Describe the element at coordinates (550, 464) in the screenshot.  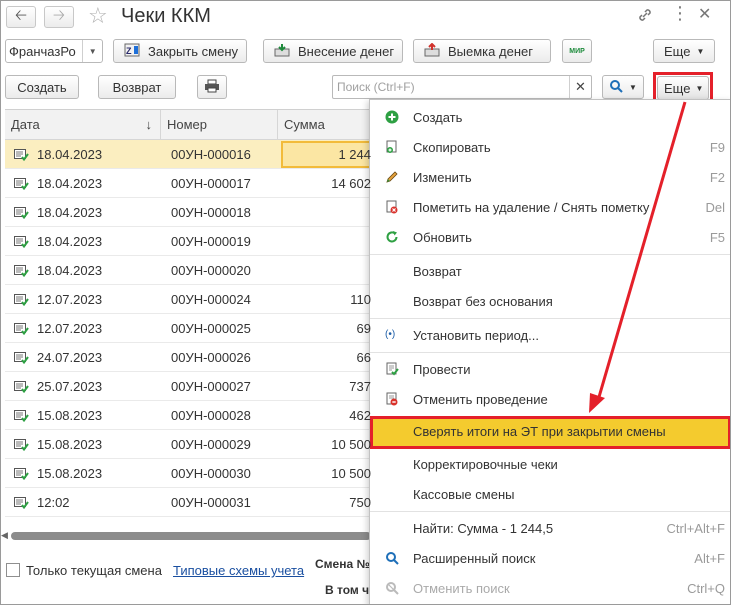
I see `menu-item-correction-receipts: Корректировочные чеки` at that location.